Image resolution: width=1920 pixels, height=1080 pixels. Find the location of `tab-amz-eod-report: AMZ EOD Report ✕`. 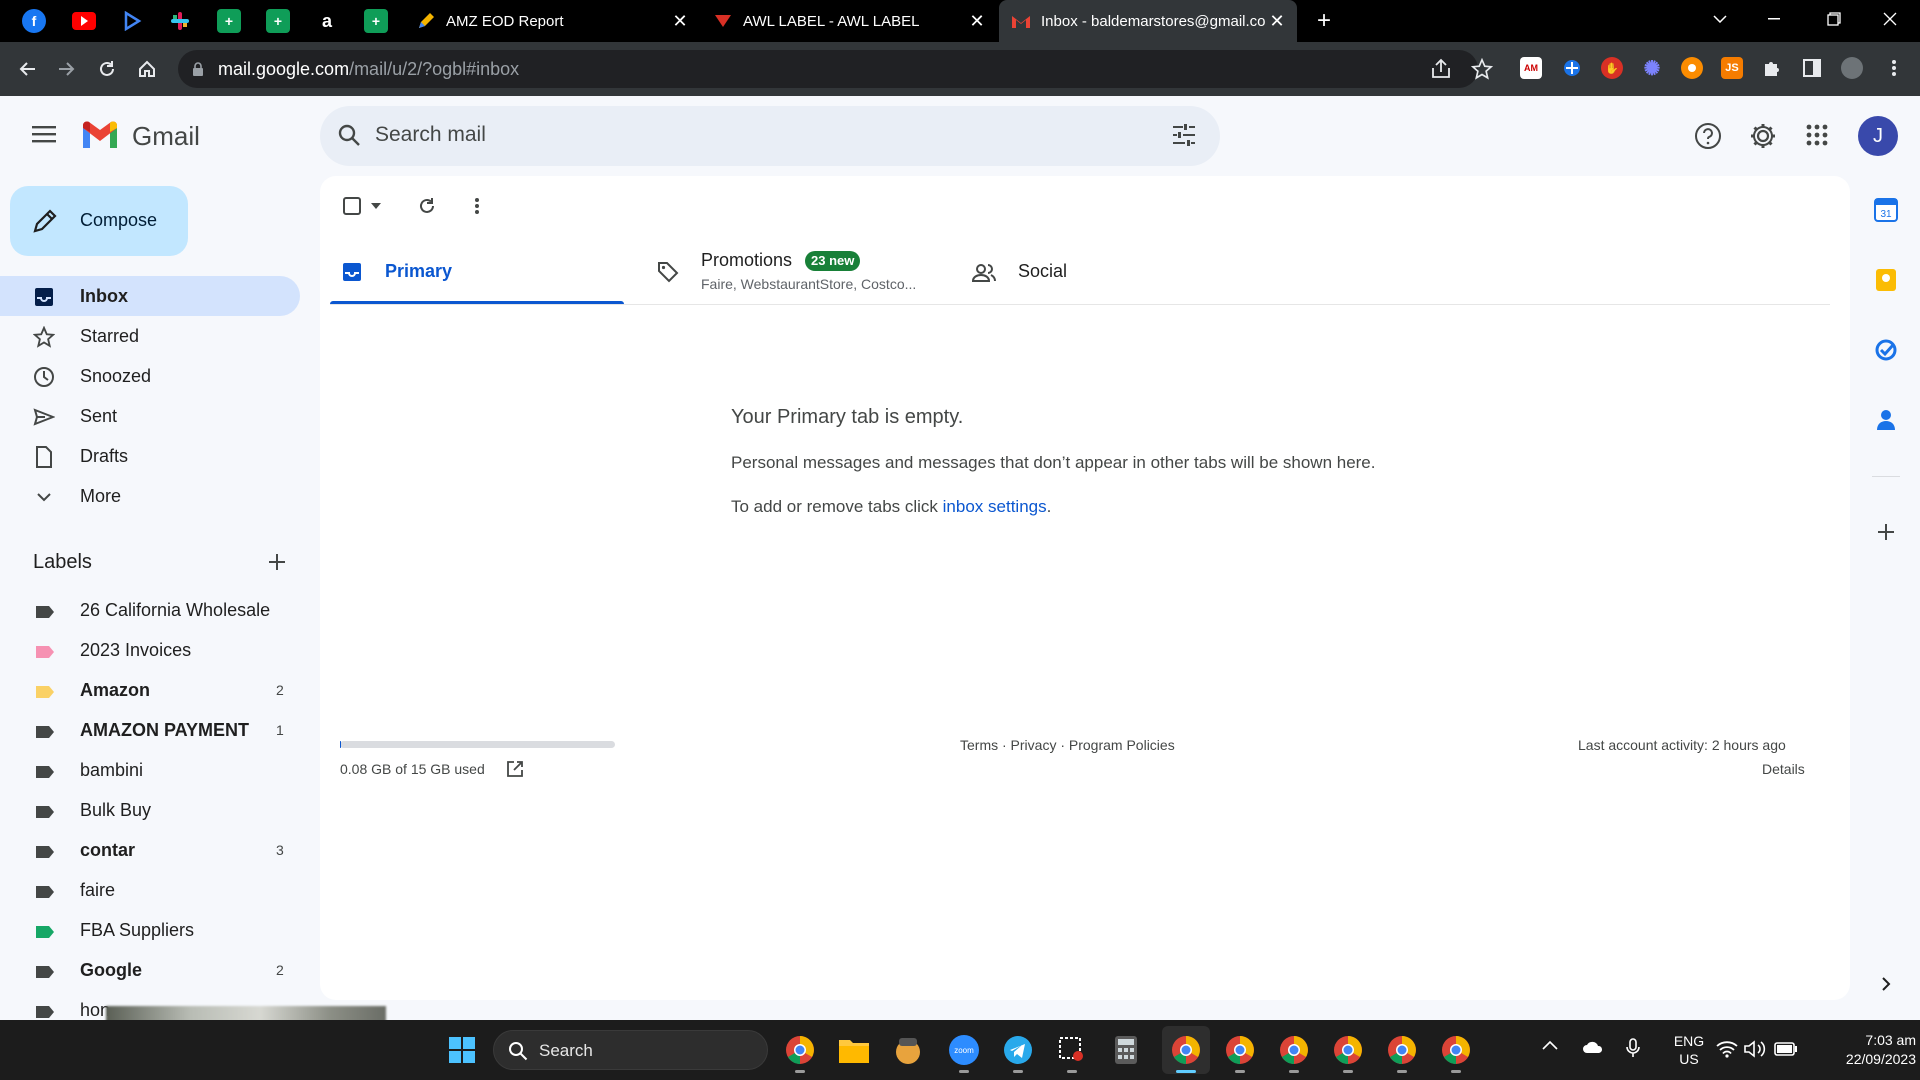

tab-amz-eod-report: AMZ EOD Report ✕ is located at coordinates (552, 21).